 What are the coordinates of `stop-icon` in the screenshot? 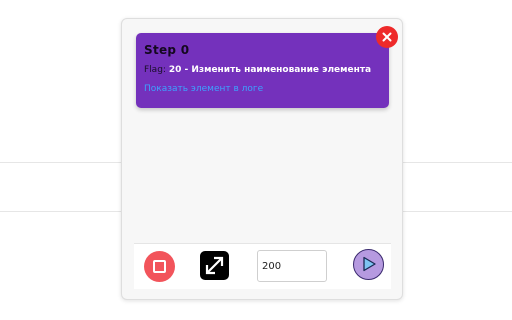 It's located at (159, 266).